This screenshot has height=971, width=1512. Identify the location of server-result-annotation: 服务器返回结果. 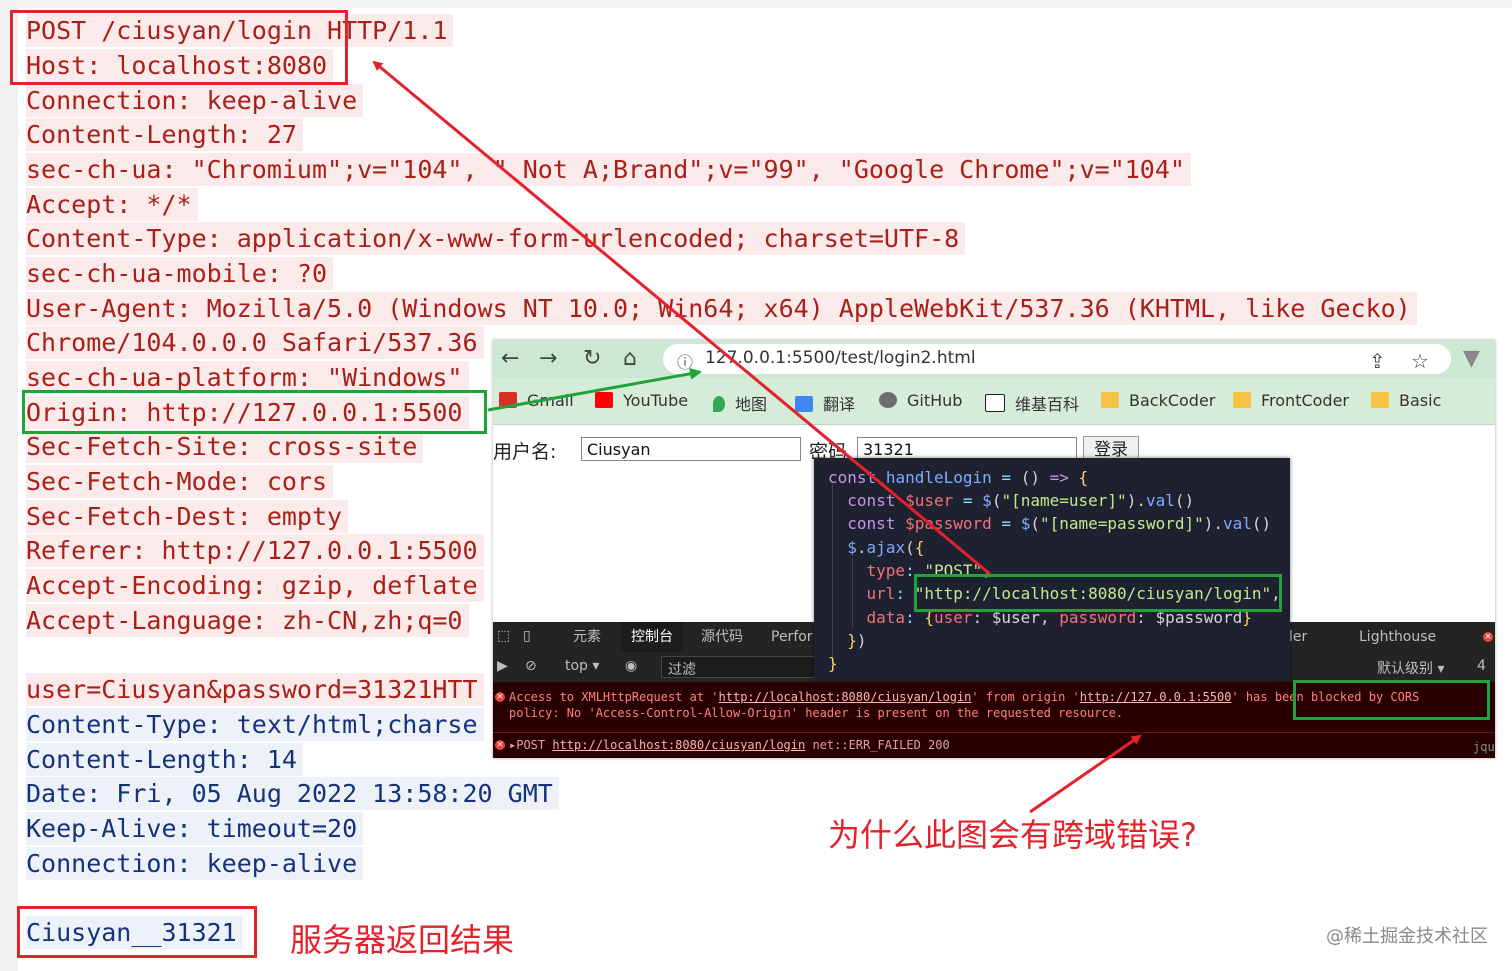
(402, 940).